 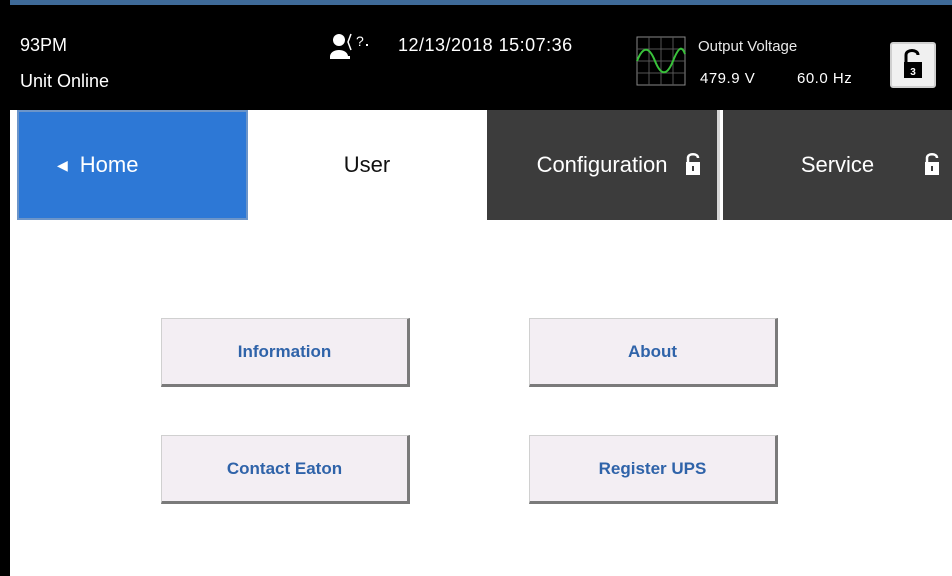 I want to click on contact-eaton-button-label: Contact Eaton, so click(x=284, y=468).